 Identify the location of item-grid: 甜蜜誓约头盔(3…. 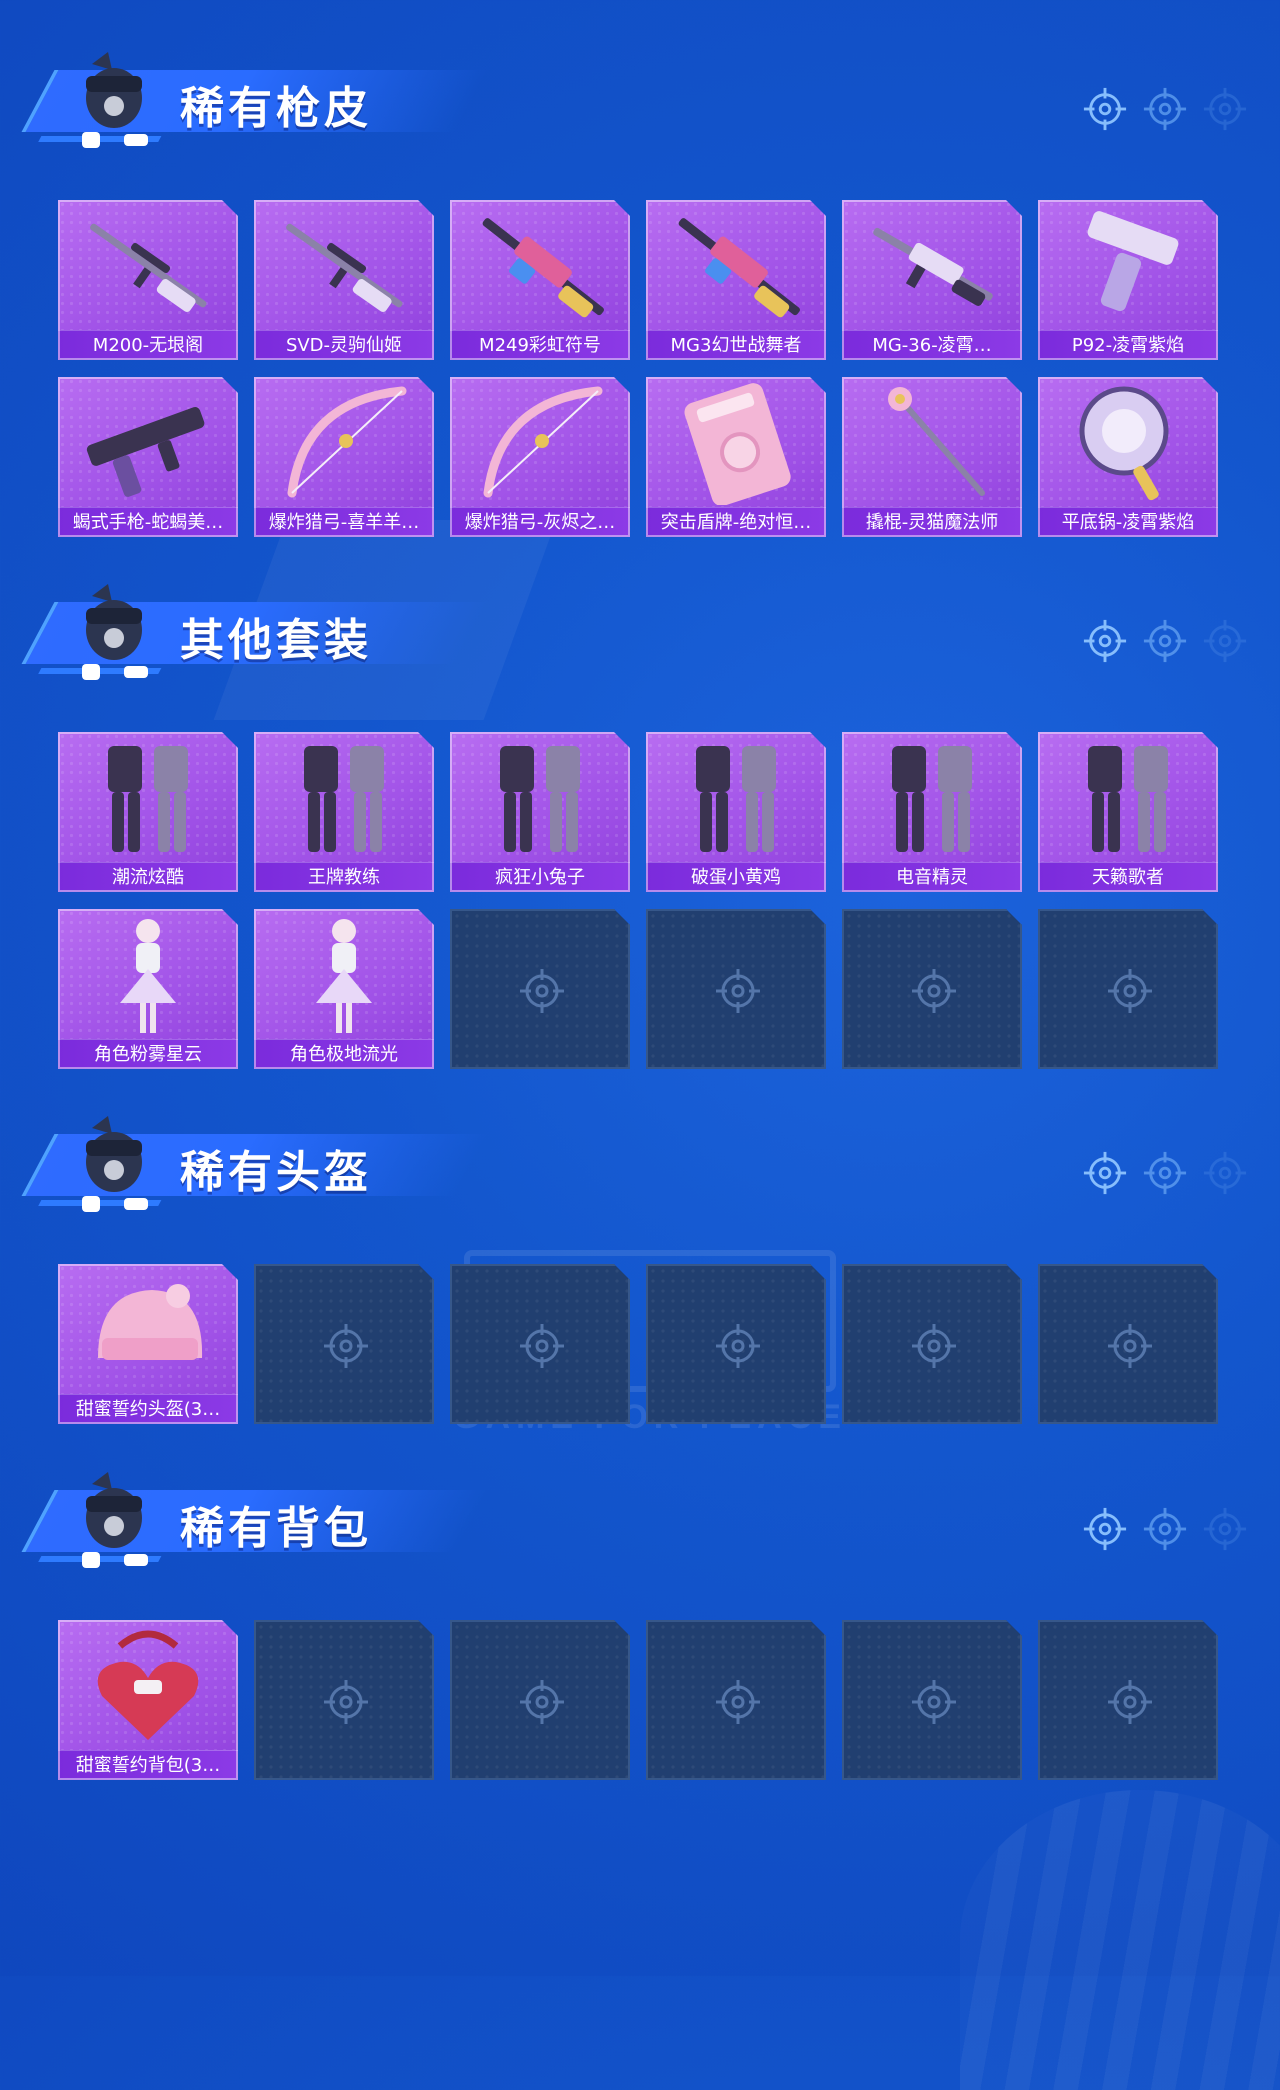
(640, 1352).